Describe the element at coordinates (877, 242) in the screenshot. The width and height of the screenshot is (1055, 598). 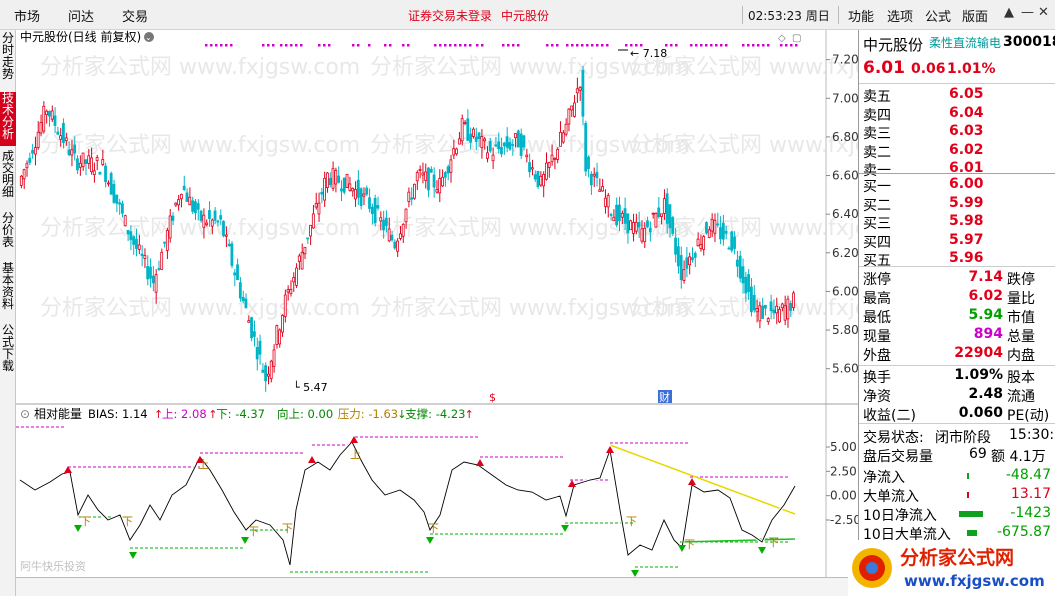
I see `bid-label: 买四` at that location.